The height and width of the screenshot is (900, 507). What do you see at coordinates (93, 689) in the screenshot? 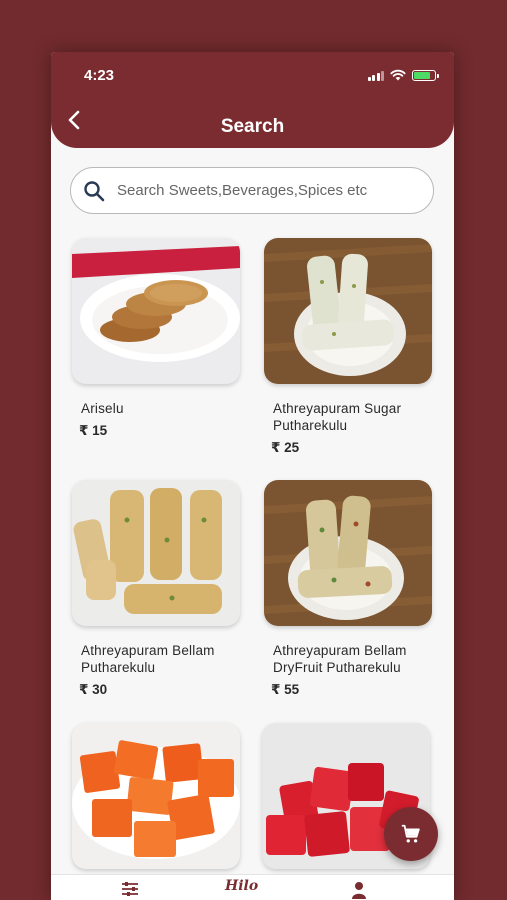
I see `product-price: ₹ 30` at bounding box center [93, 689].